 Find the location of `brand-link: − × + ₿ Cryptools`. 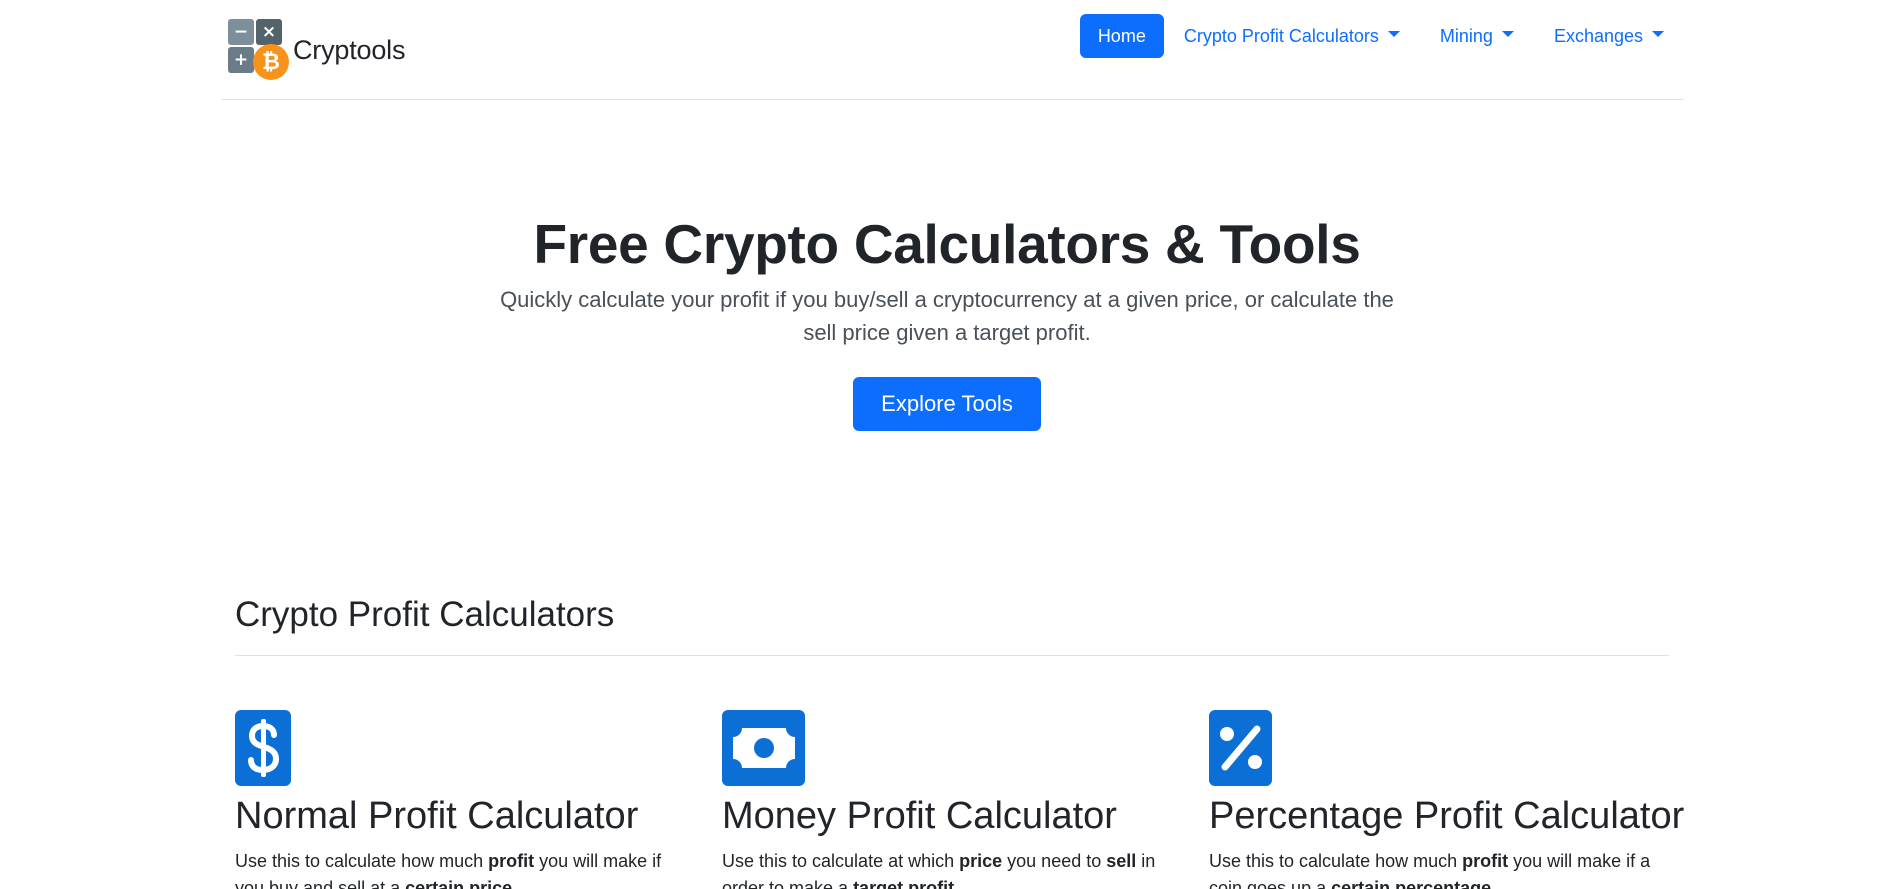

brand-link: − × + ₿ Cryptools is located at coordinates (316, 50).